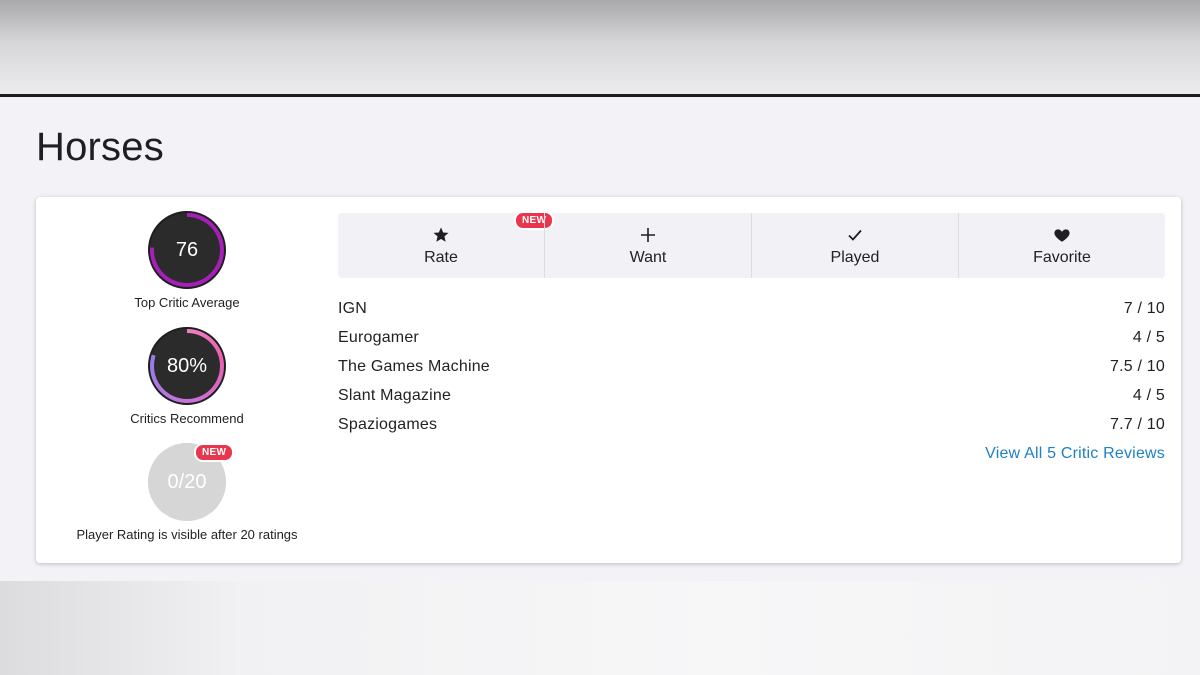  What do you see at coordinates (751, 314) in the screenshot?
I see `review-row: IGN 7 / 10` at bounding box center [751, 314].